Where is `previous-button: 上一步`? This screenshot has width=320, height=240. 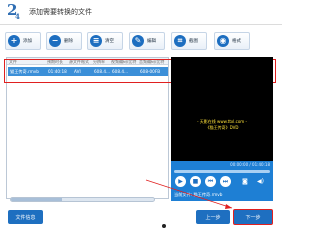
previous-button: 上一步 is located at coordinates (213, 217).